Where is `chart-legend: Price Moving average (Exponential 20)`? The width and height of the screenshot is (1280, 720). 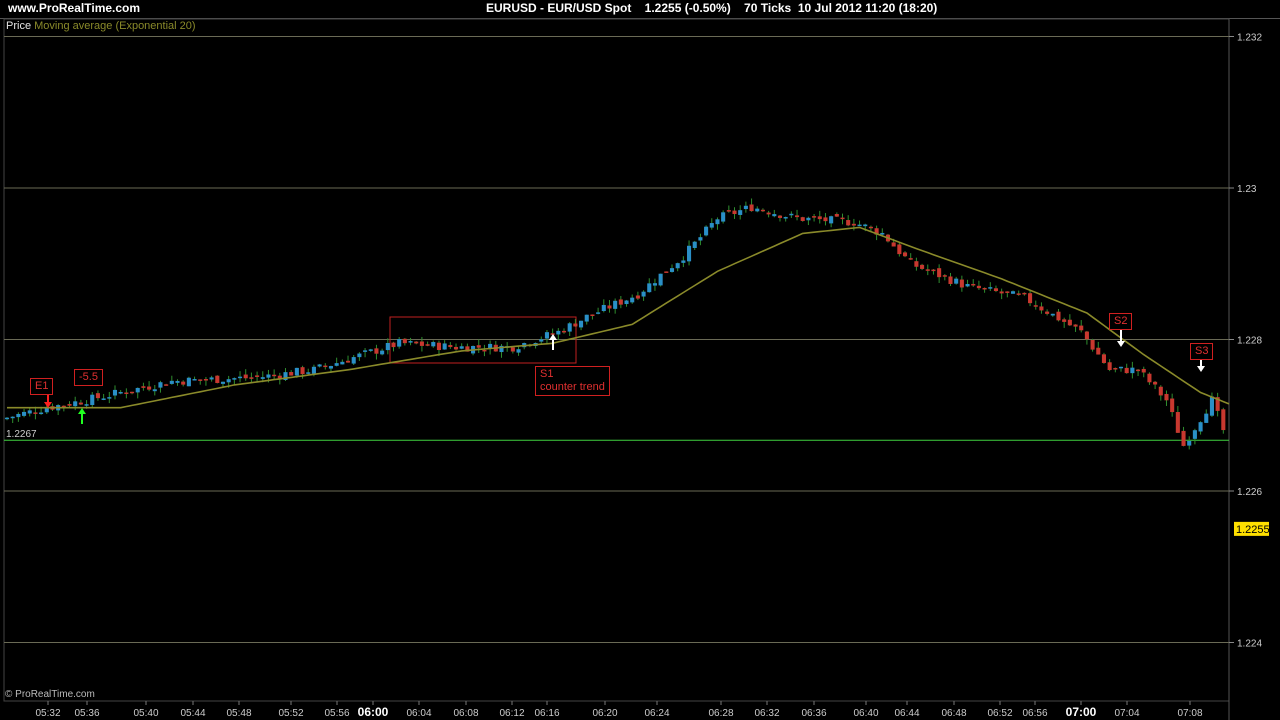
chart-legend: Price Moving average (Exponential 20) is located at coordinates (101, 26).